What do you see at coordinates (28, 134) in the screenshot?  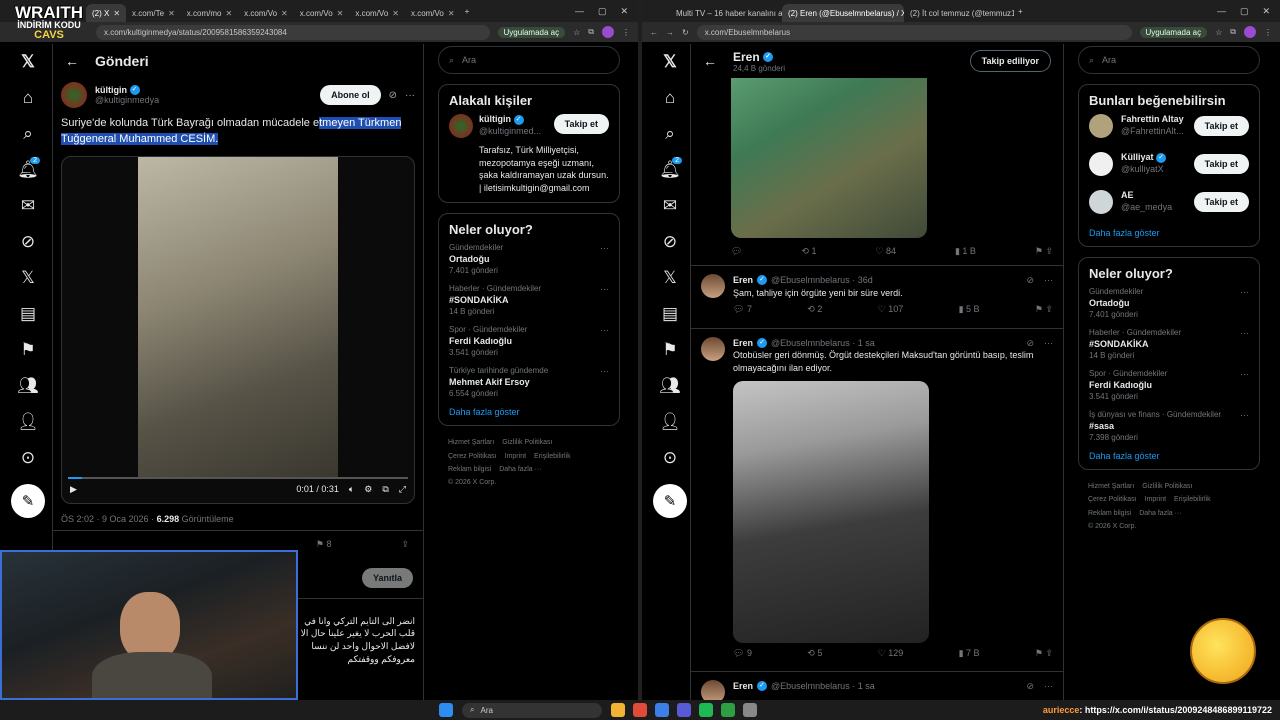 I see `search-icon: ⌕` at bounding box center [28, 134].